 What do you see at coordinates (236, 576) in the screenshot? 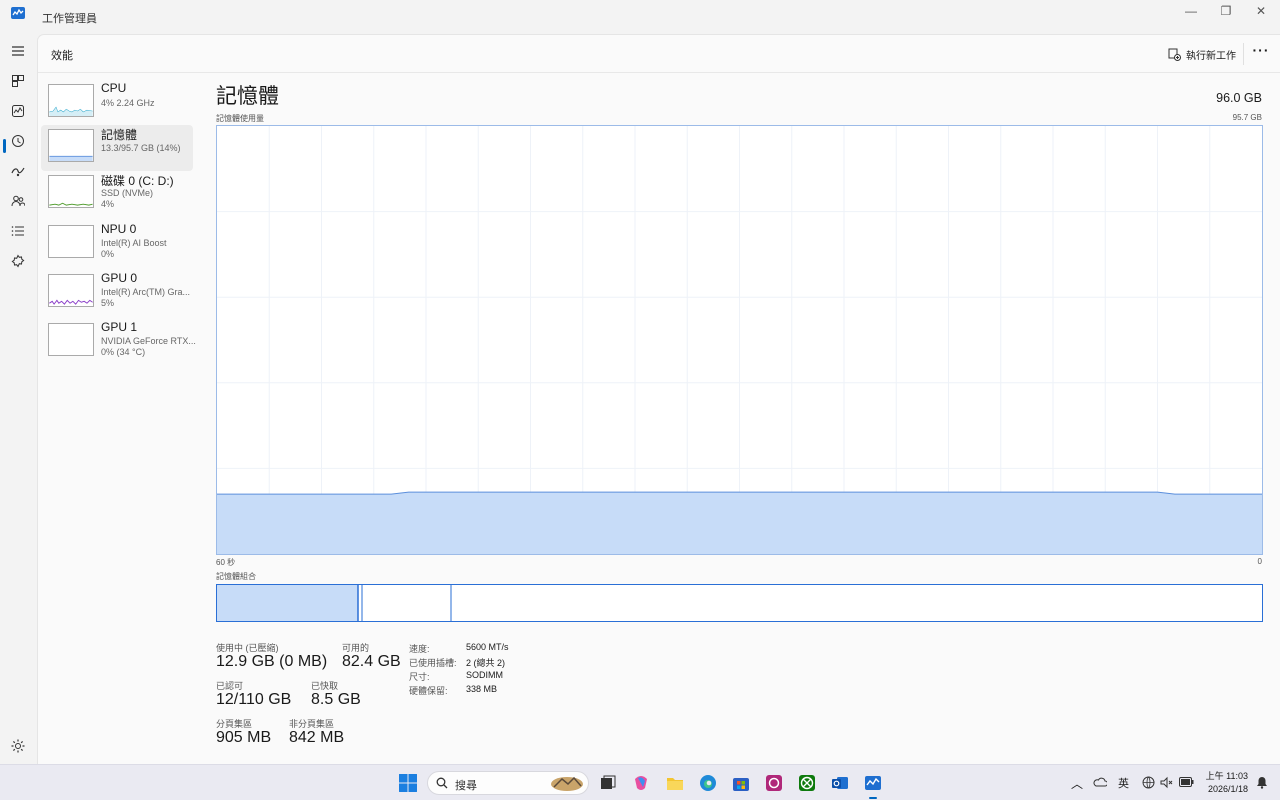
I see `composition-label: 記憶體組合` at bounding box center [236, 576].